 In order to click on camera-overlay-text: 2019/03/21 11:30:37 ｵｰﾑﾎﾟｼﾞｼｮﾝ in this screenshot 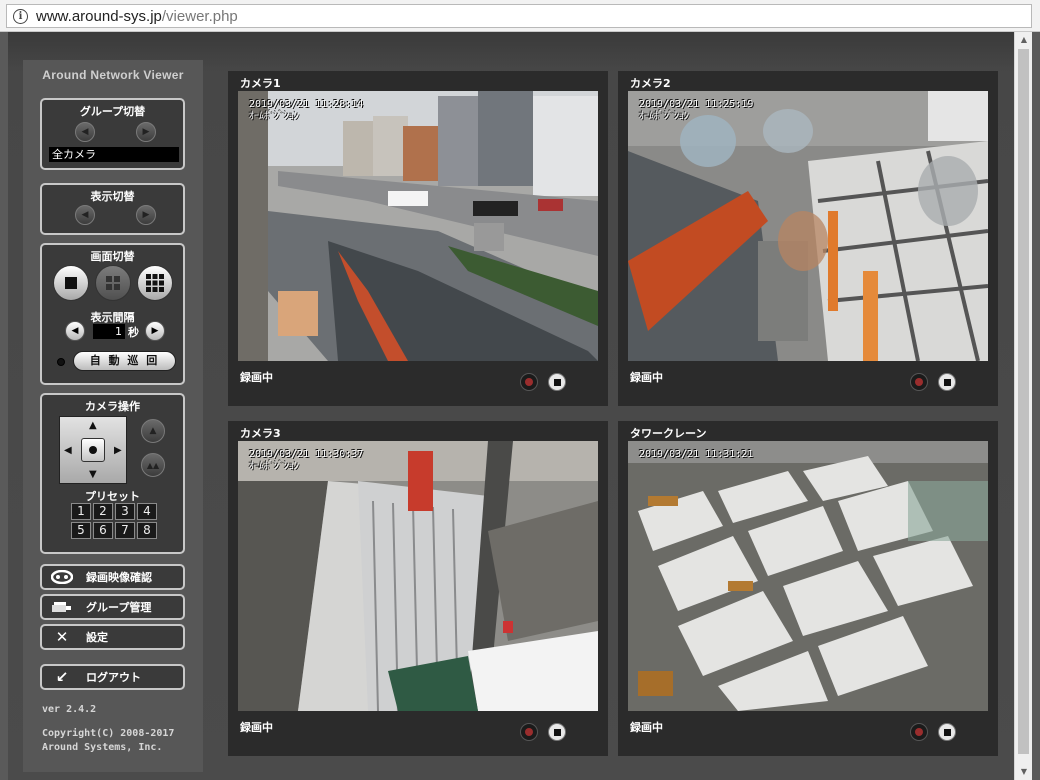, I will do `click(306, 461)`.